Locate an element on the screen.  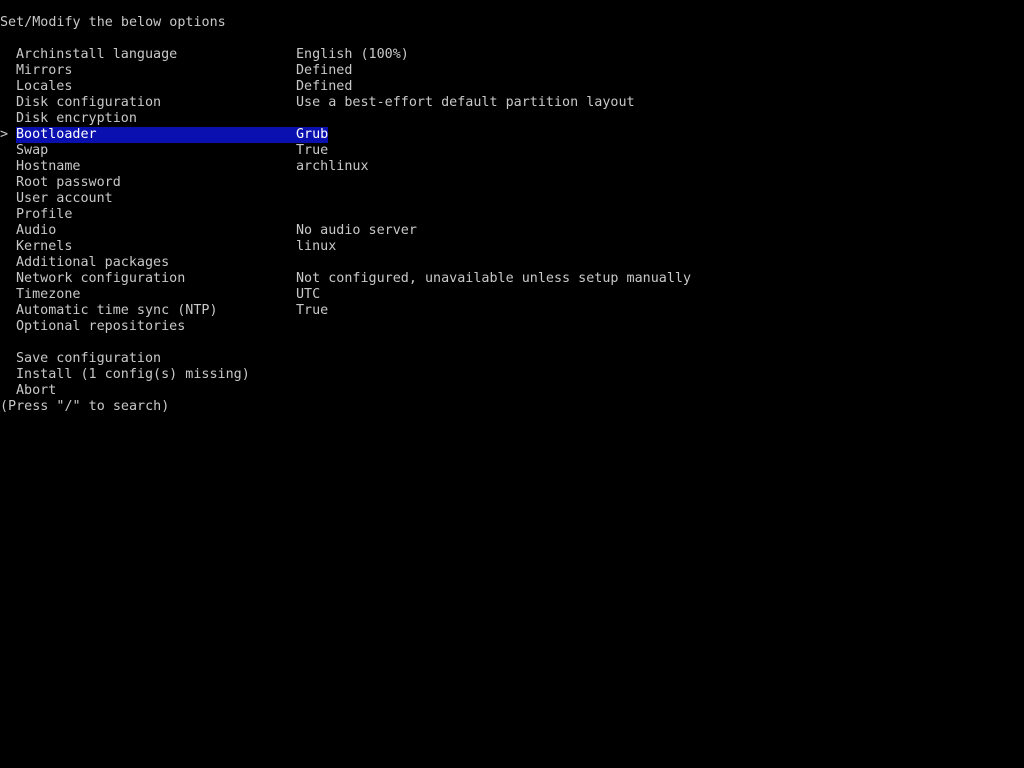
abort-action: Abort is located at coordinates (512, 391).